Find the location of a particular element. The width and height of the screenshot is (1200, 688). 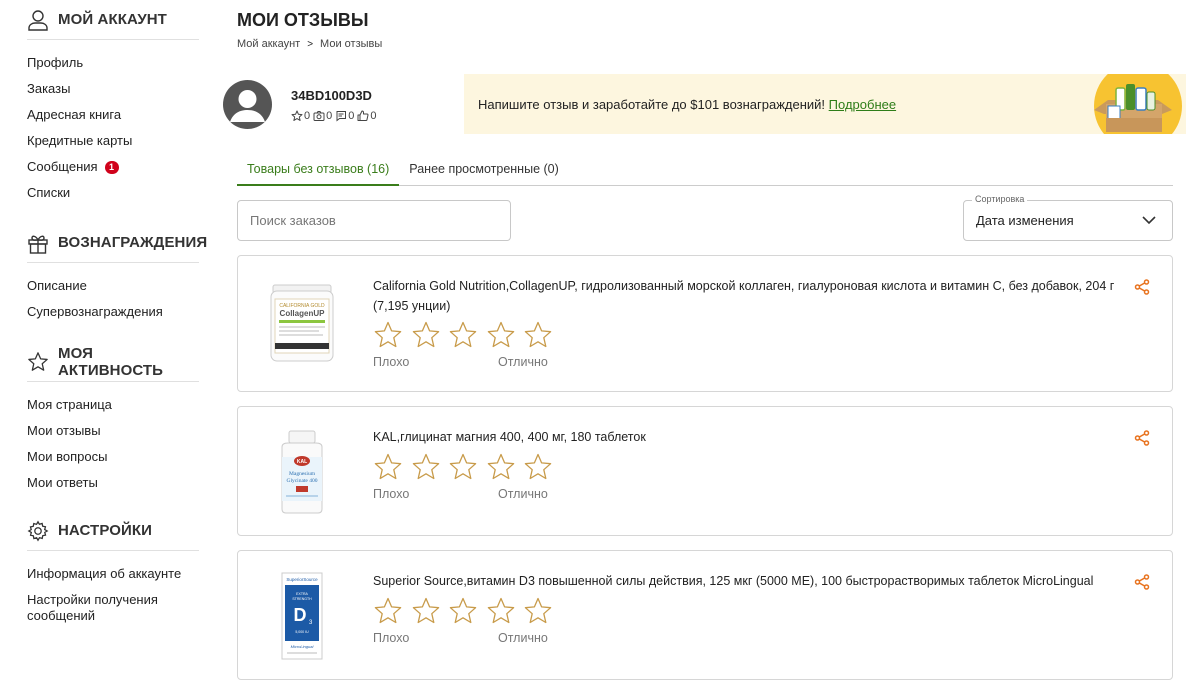

sidebar-item-address-book: Адресная книга is located at coordinates (113, 115).